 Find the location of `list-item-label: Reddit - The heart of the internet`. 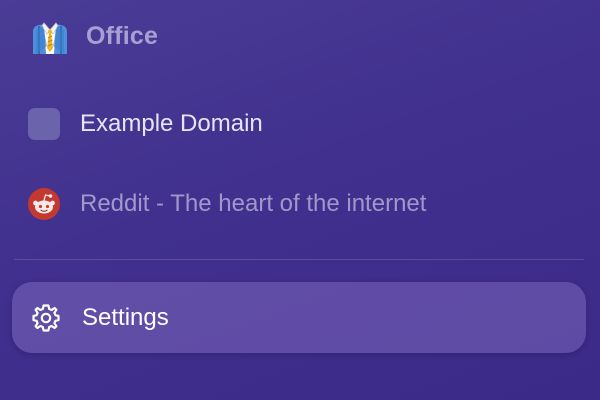

list-item-label: Reddit - The heart of the internet is located at coordinates (253, 203).